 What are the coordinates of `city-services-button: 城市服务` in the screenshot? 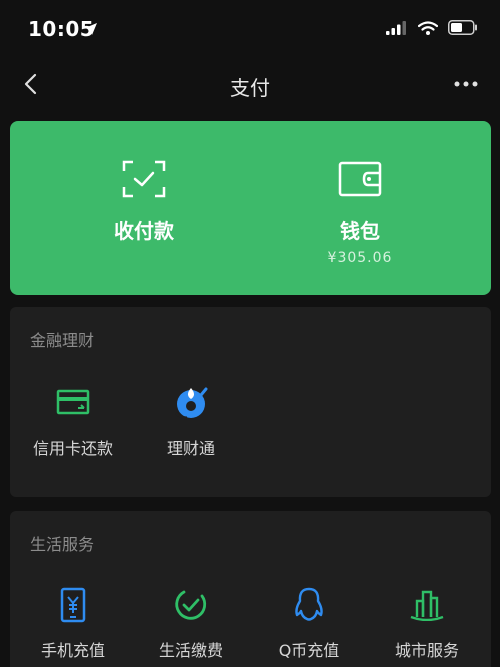 It's located at (427, 625).